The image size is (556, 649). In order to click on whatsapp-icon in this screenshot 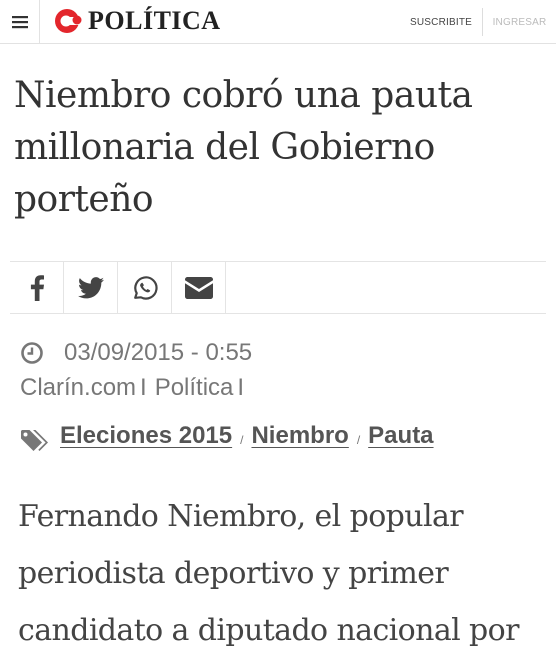, I will do `click(145, 288)`.